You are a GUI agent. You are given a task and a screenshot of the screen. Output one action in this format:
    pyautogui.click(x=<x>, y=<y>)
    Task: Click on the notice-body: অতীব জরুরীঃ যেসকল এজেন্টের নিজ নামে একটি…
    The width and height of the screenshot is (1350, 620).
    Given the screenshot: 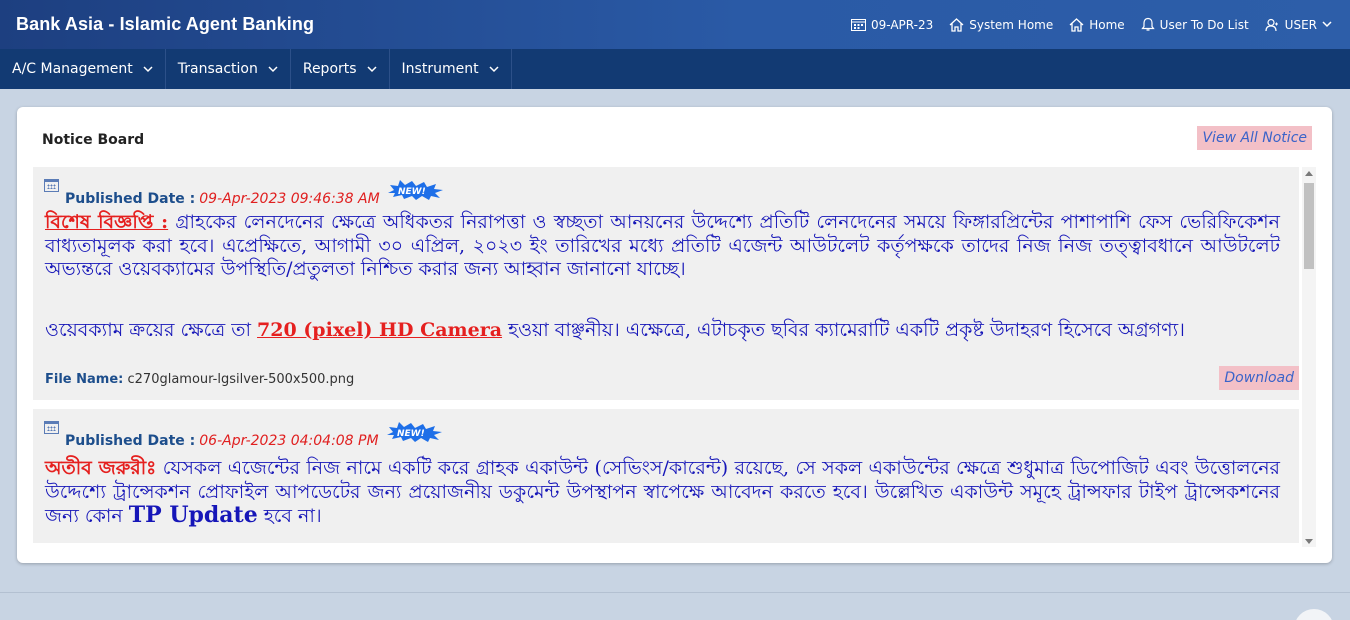 What is the action you would take?
    pyautogui.click(x=662, y=493)
    